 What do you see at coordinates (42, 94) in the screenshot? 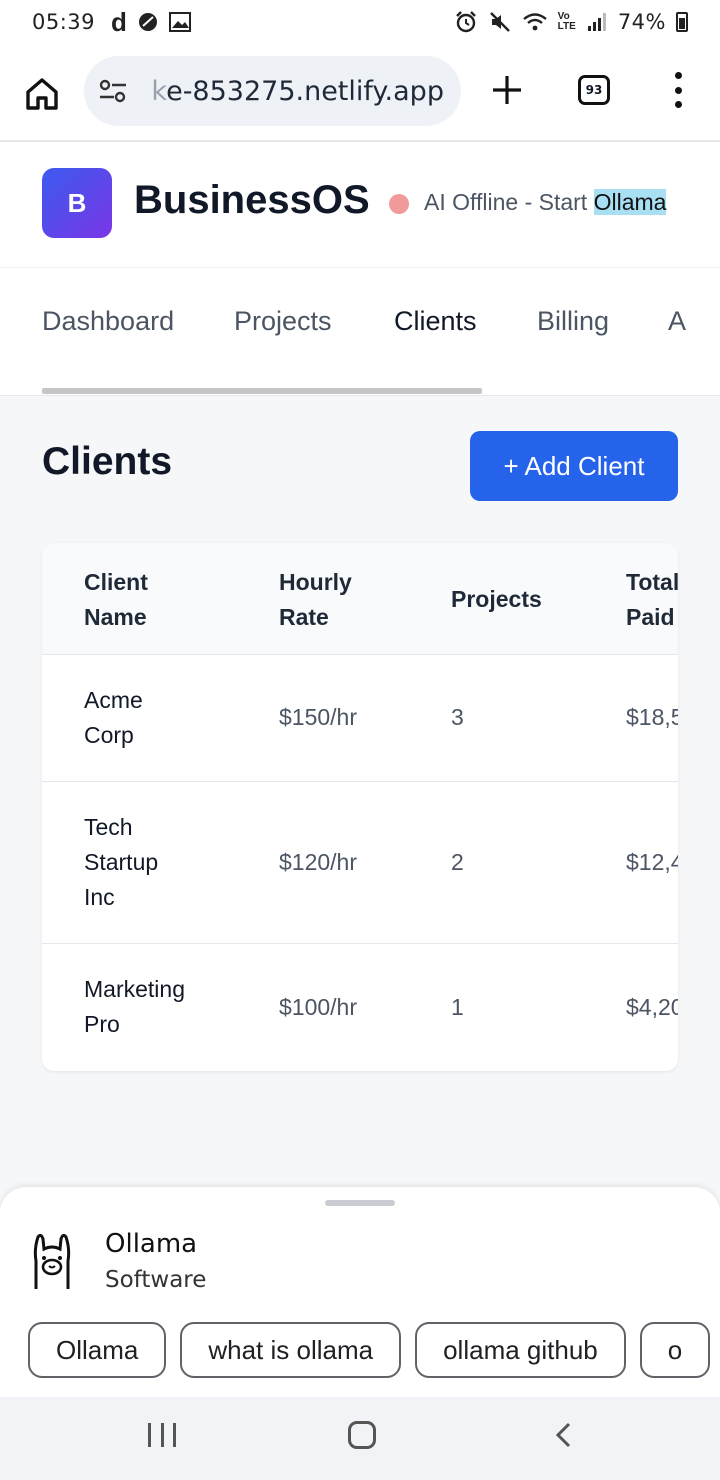
I see `home-icon` at bounding box center [42, 94].